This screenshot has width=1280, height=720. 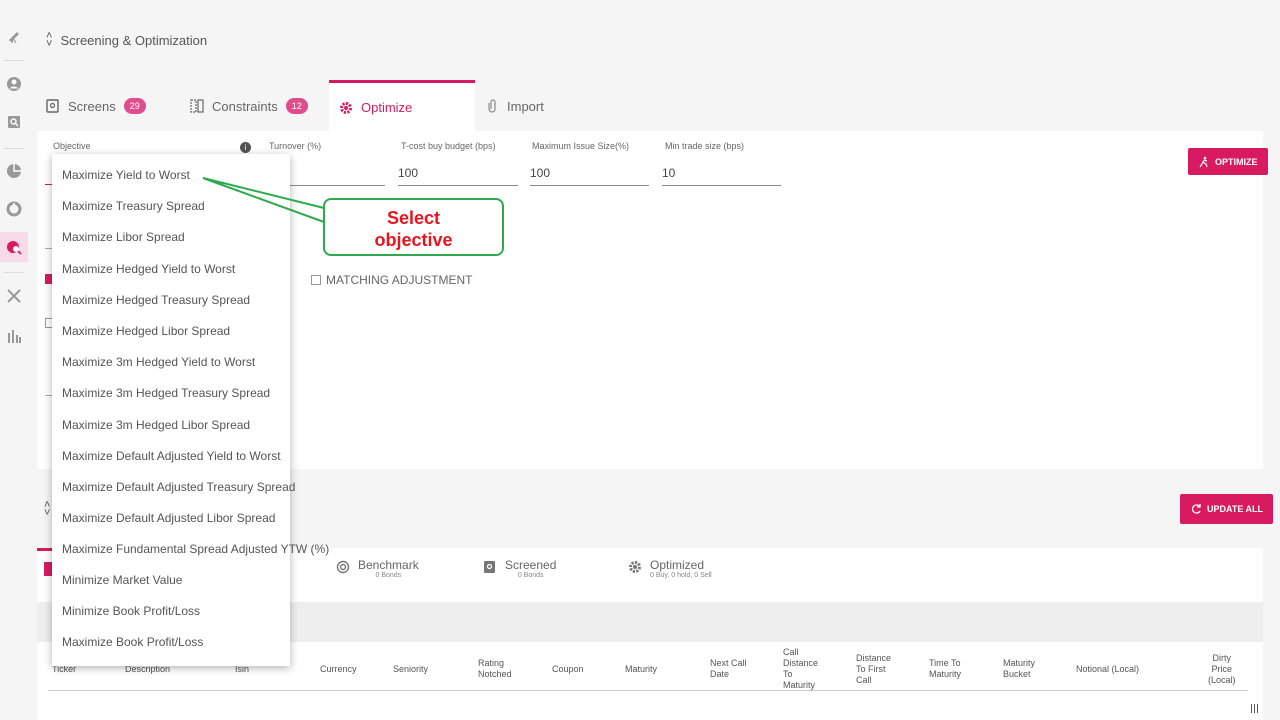 I want to click on dropdown-option: Maximize Book Profit/Loss, so click(x=132, y=642).